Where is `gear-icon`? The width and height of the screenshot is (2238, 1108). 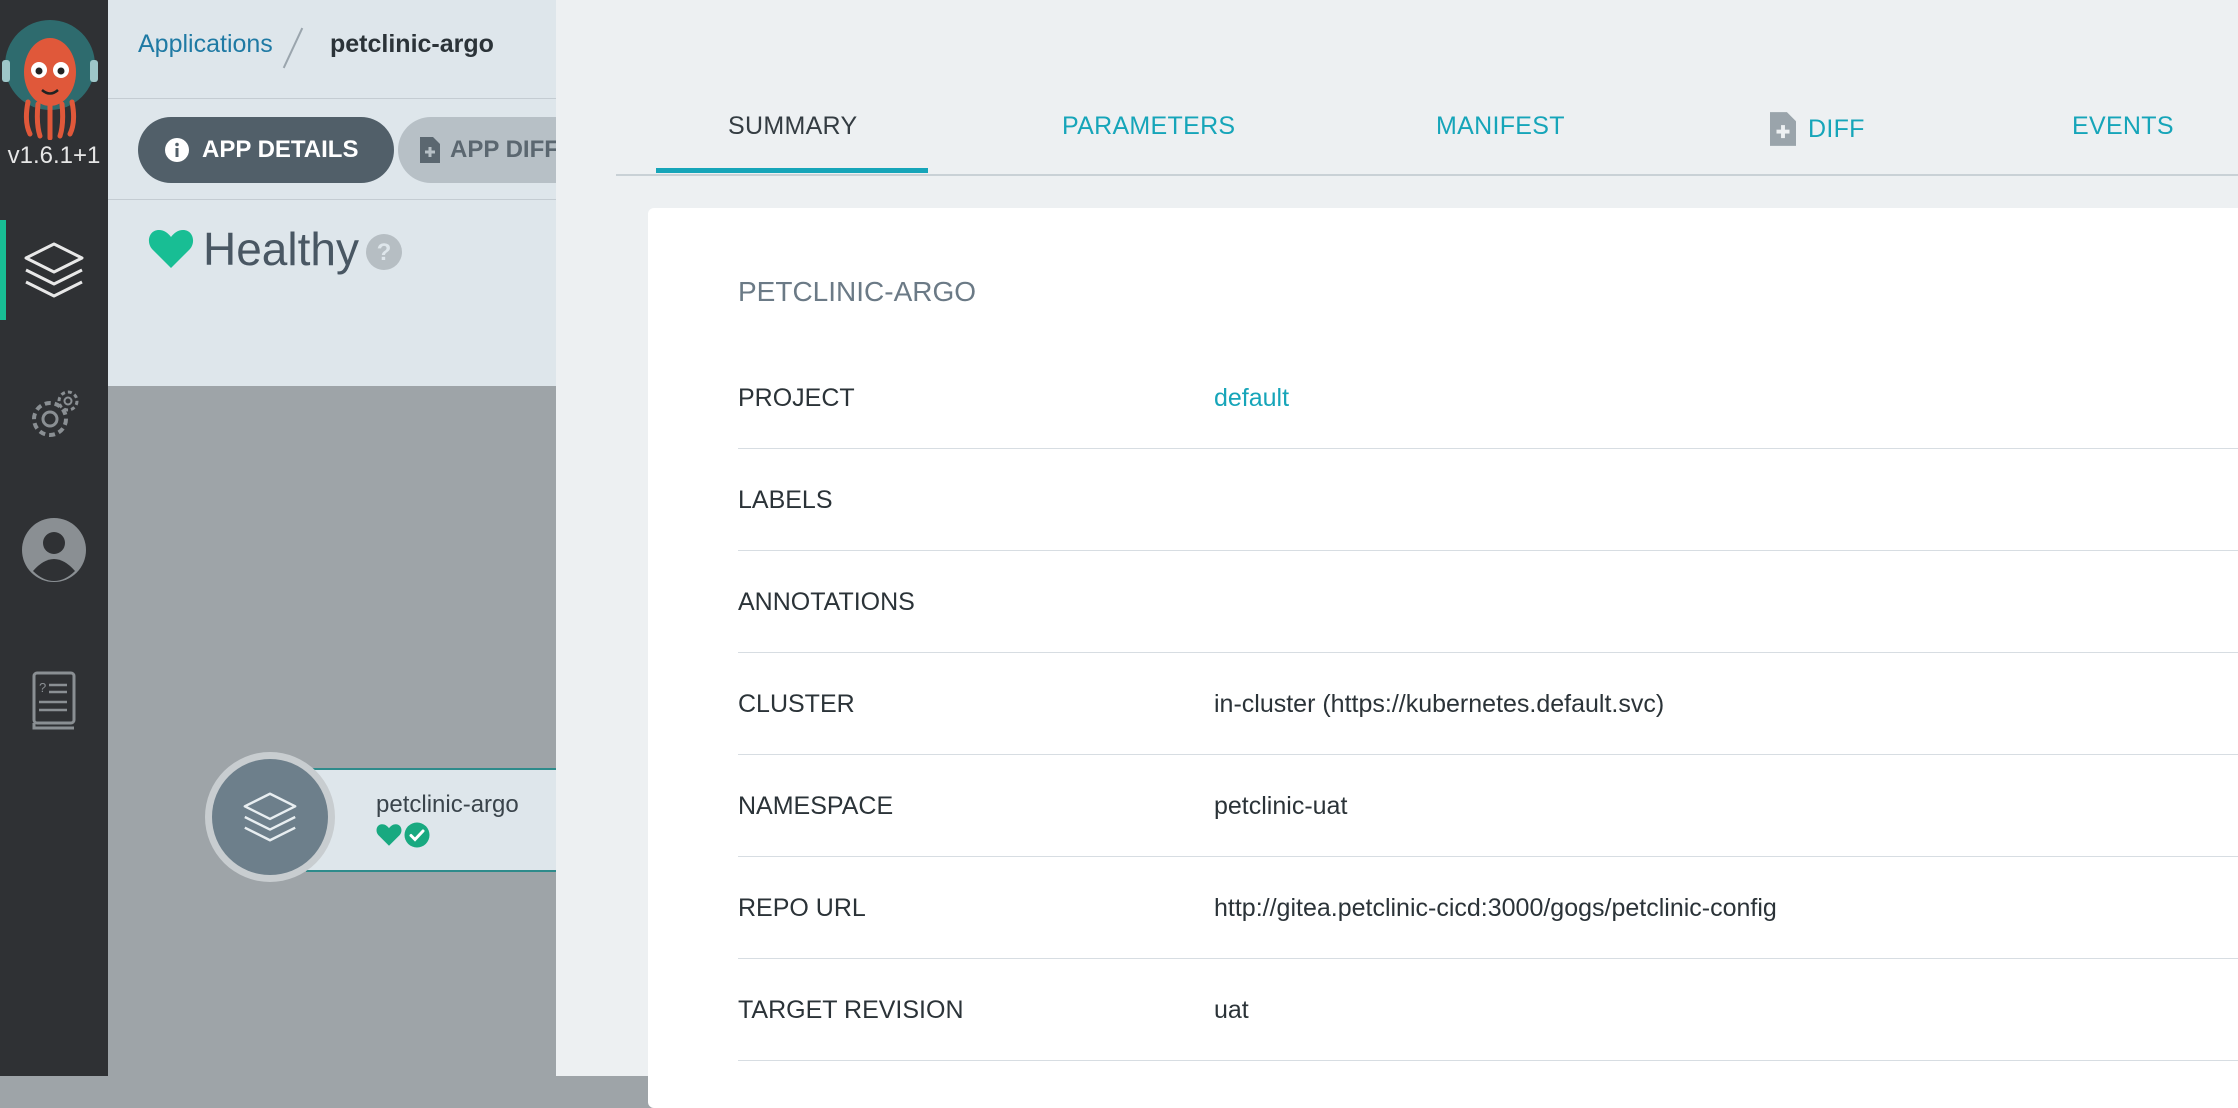
gear-icon is located at coordinates (55, 413).